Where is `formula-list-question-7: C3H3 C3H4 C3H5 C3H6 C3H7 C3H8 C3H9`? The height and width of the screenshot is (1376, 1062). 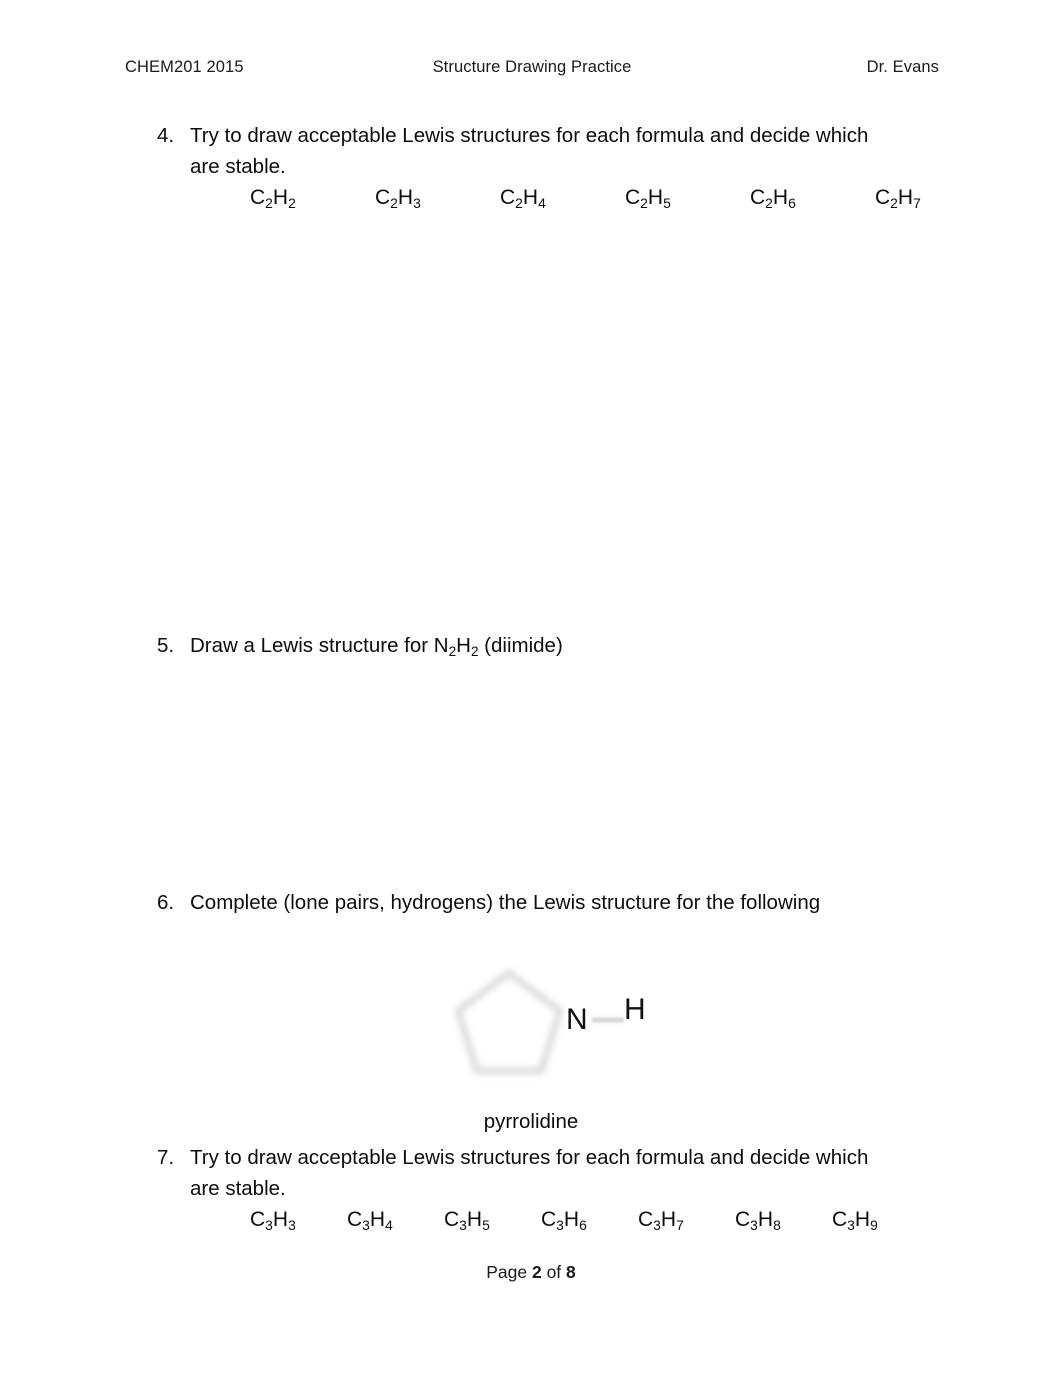
formula-list-question-7: C3H3 C3H4 C3H5 C3H6 C3H7 C3H8 C3H9 is located at coordinates (589, 1220).